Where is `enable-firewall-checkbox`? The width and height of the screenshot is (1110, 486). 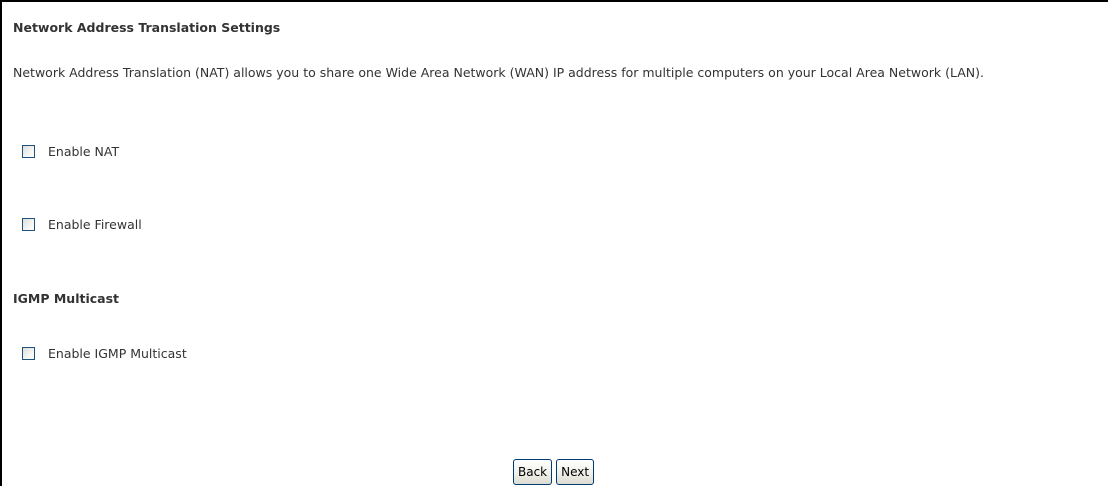
enable-firewall-checkbox is located at coordinates (28, 224).